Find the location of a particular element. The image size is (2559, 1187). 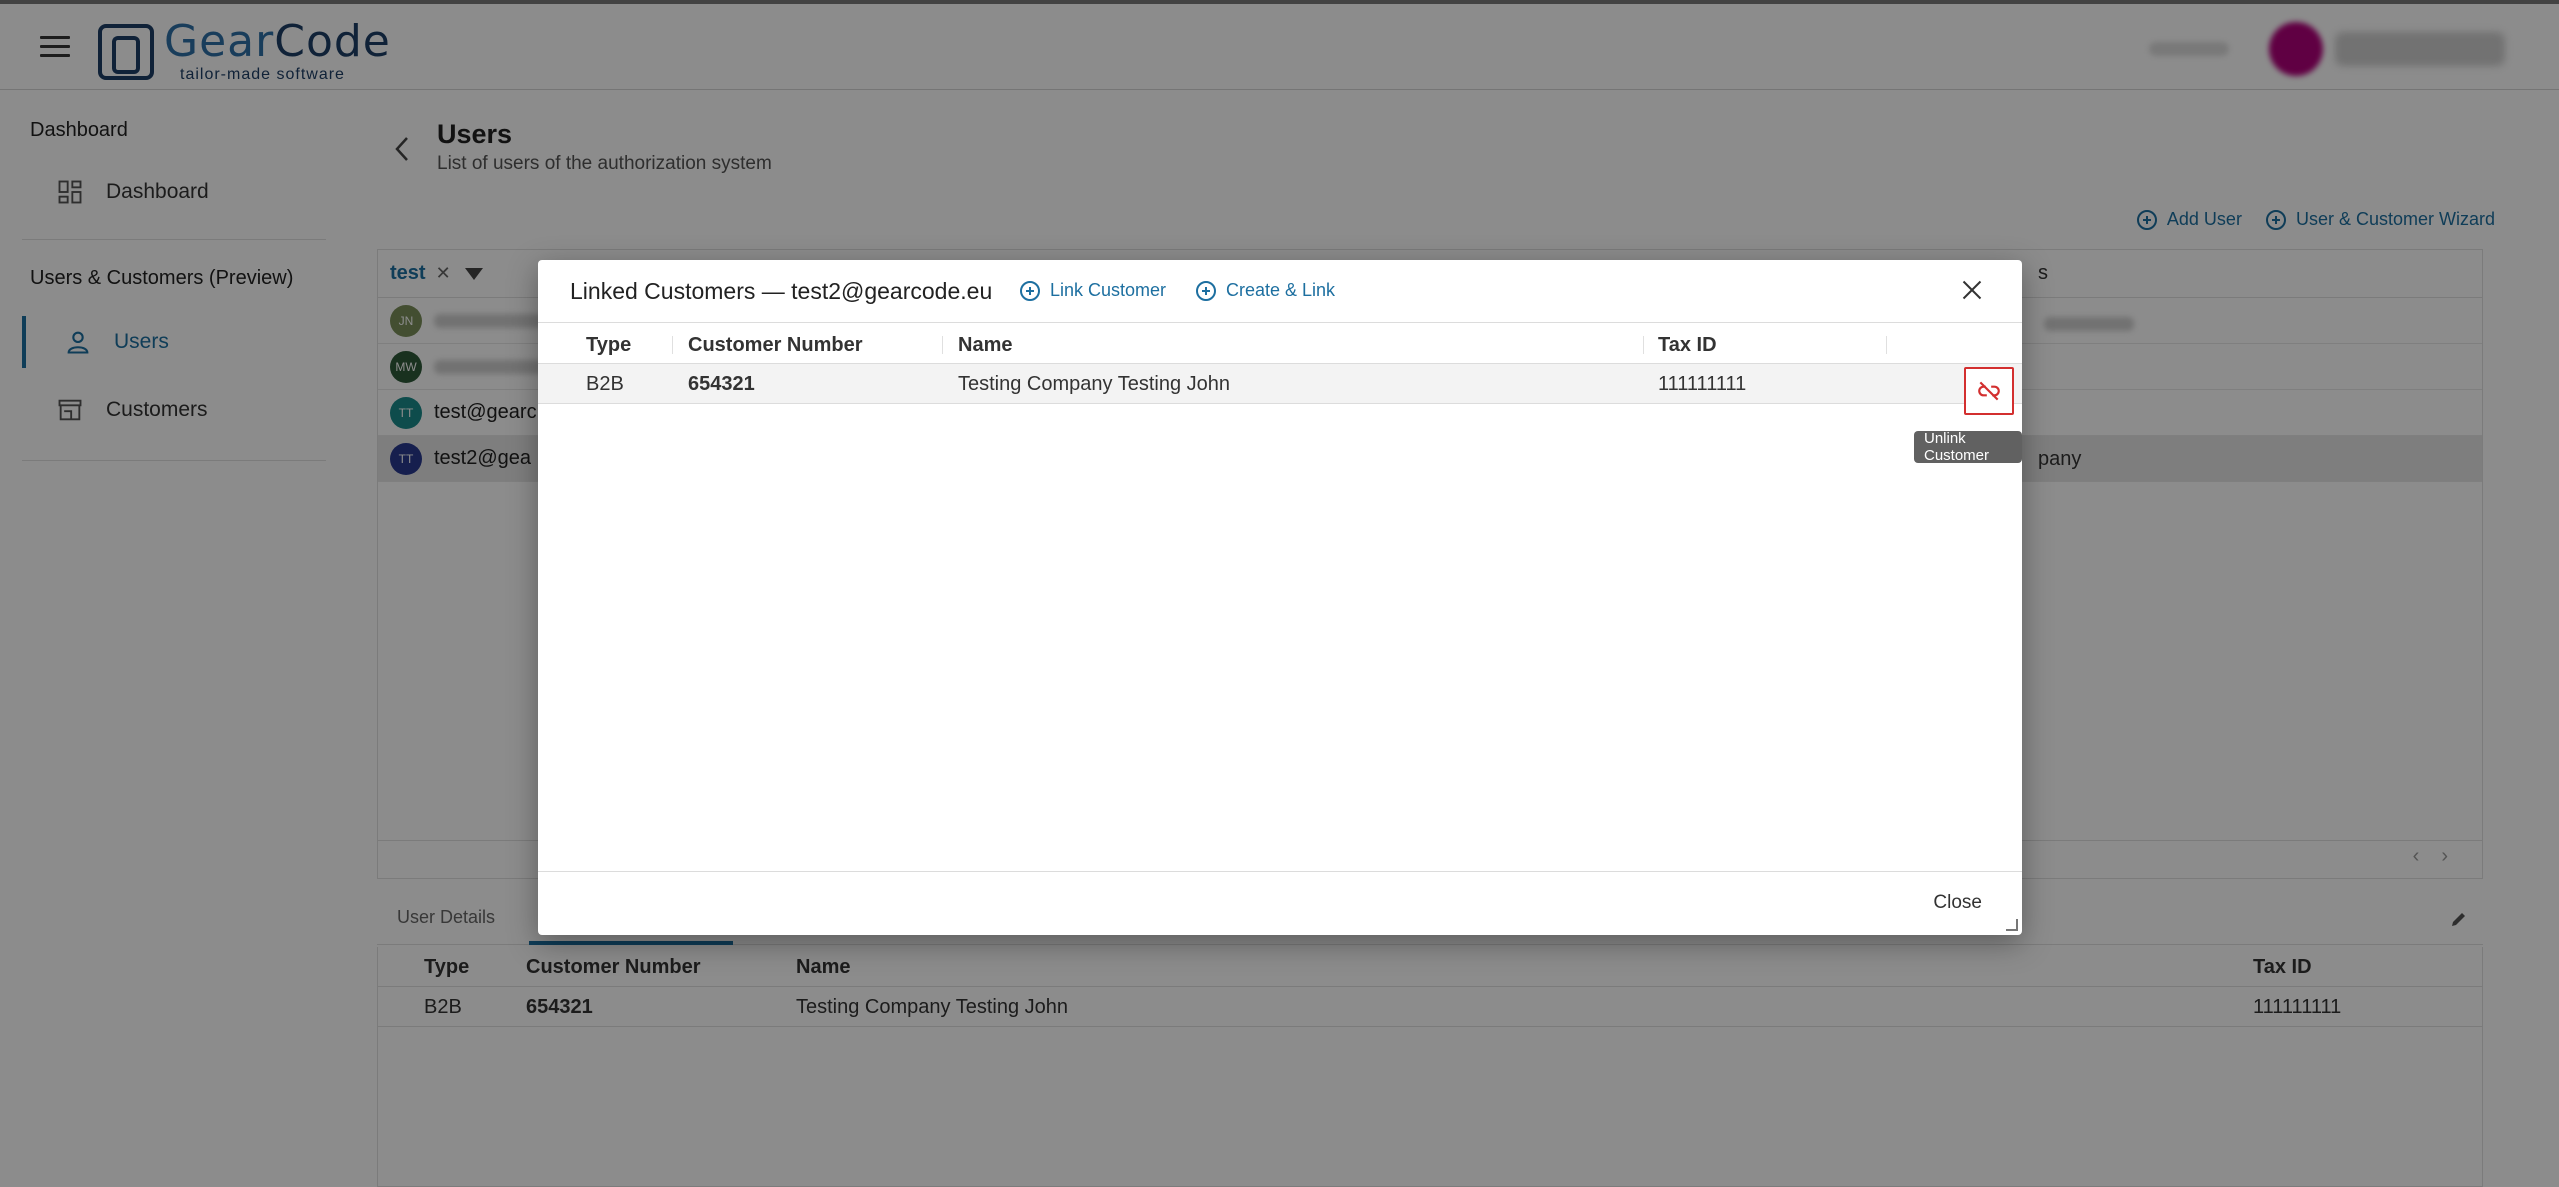

unlink-customer-tooltip: Unlink Customer is located at coordinates (1968, 447).